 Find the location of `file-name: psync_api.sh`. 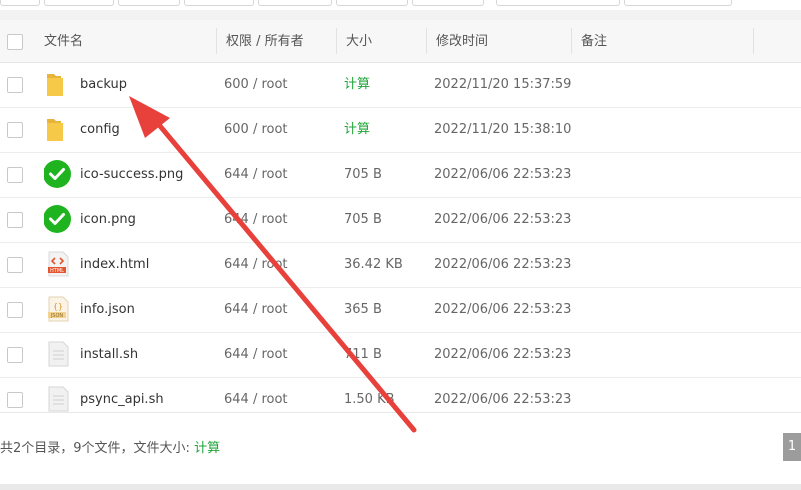

file-name: psync_api.sh is located at coordinates (122, 394).